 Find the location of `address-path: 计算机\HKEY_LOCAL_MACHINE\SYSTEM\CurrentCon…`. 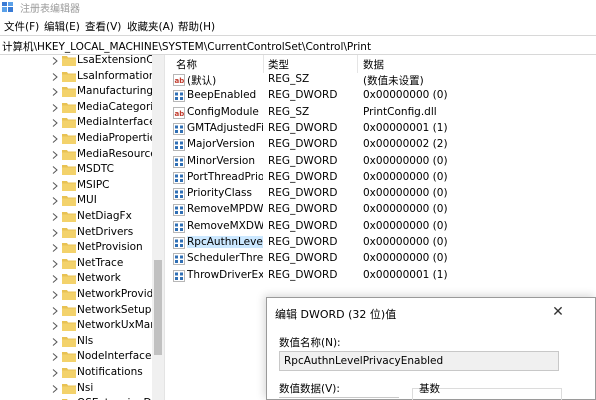

address-path: 计算机\HKEY_LOCAL_MACHINE\SYSTEM\CurrentCon… is located at coordinates (186, 46).